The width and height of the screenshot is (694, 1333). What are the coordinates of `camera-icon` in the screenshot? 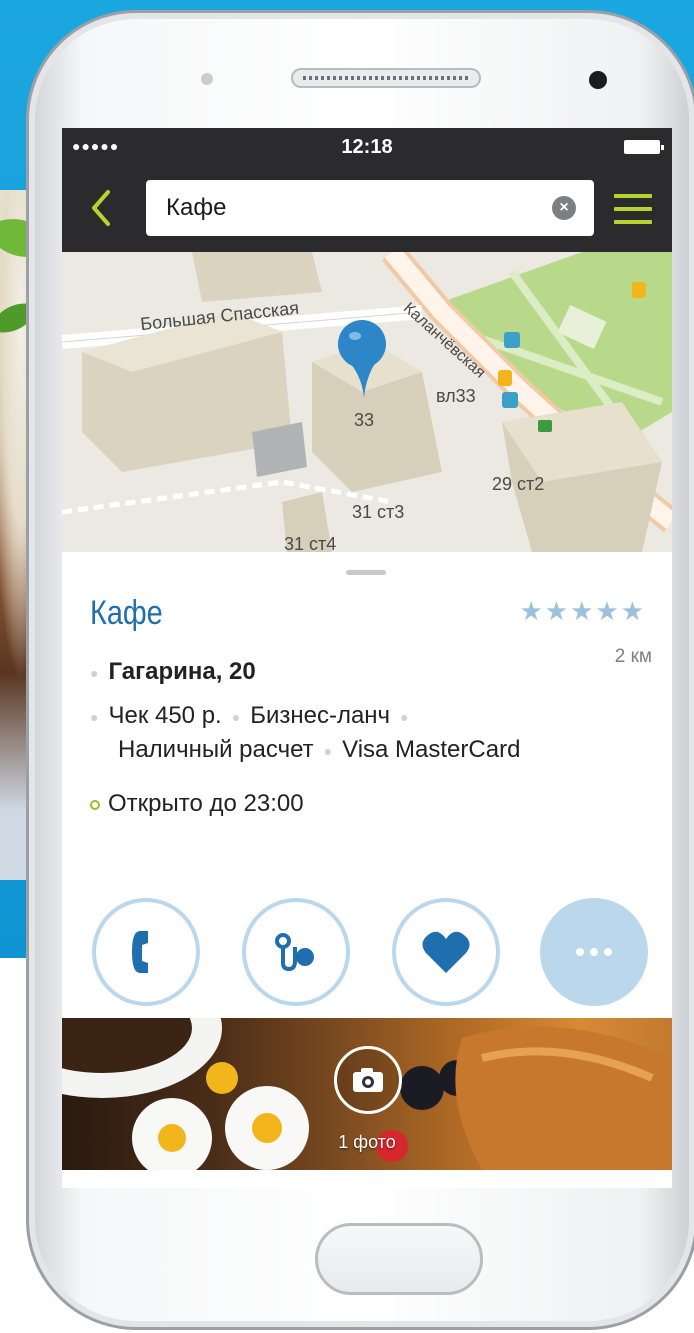 It's located at (368, 1080).